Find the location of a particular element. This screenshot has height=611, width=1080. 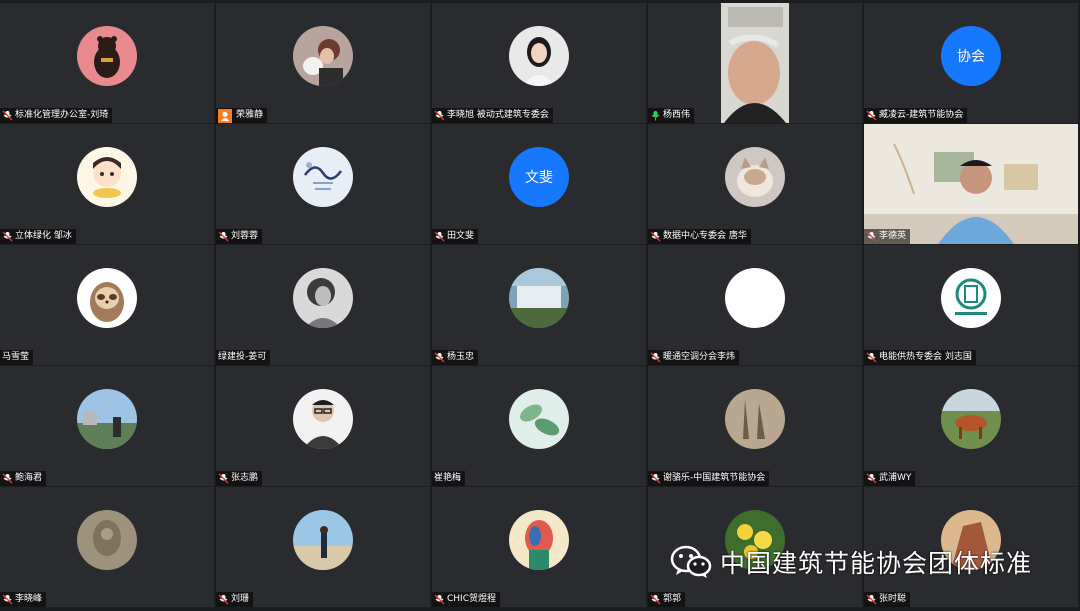

participant-name: 标准化管理办公室-刘琦 is located at coordinates (62, 115).